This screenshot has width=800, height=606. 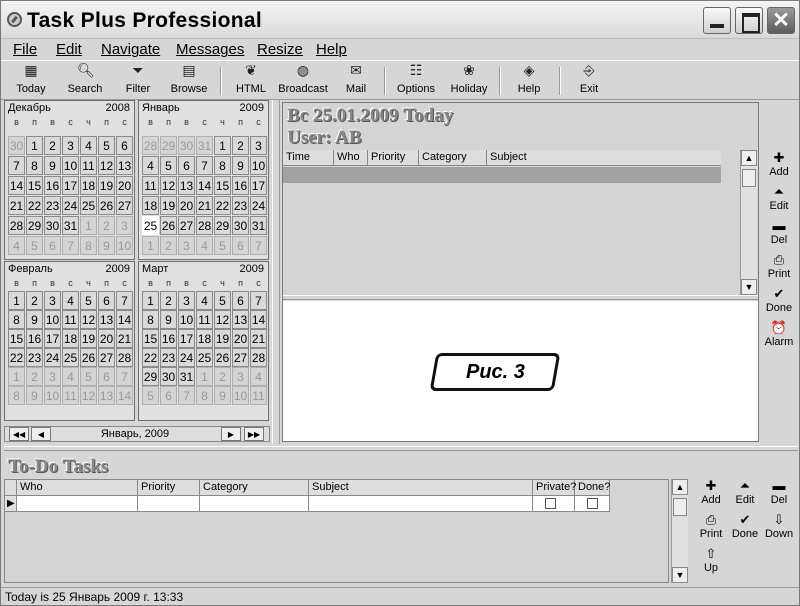 I want to click on calendar-day: 24, so click(x=70, y=205).